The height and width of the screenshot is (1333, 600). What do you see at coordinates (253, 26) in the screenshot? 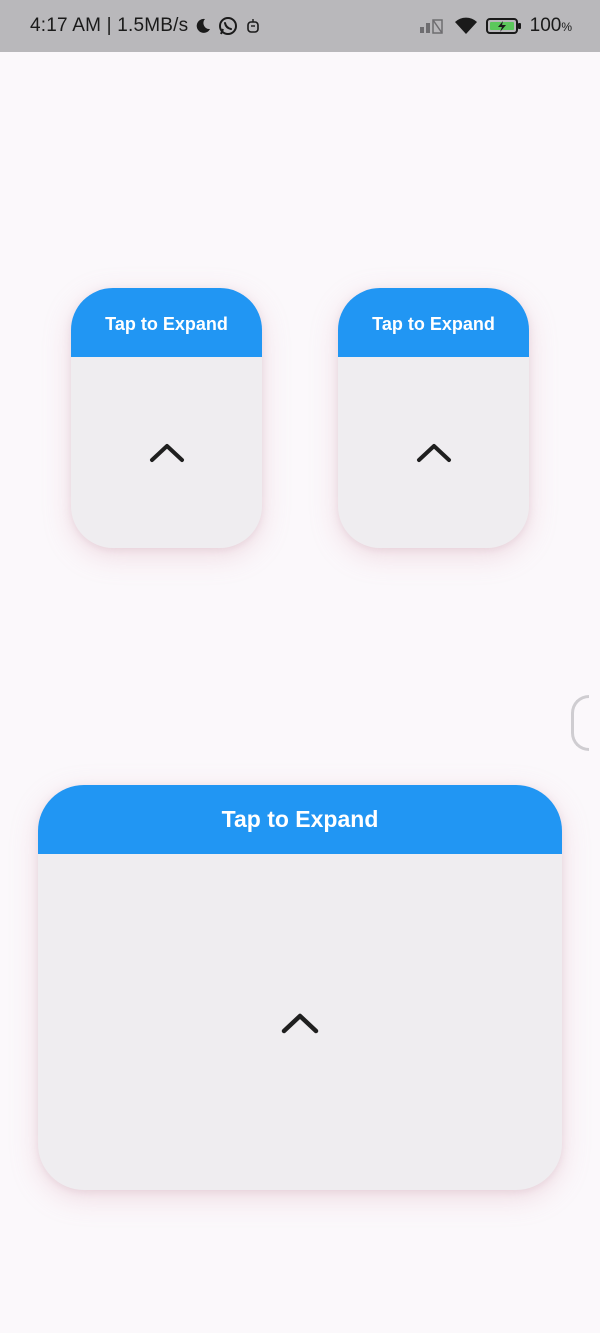
I see `robot-icon` at bounding box center [253, 26].